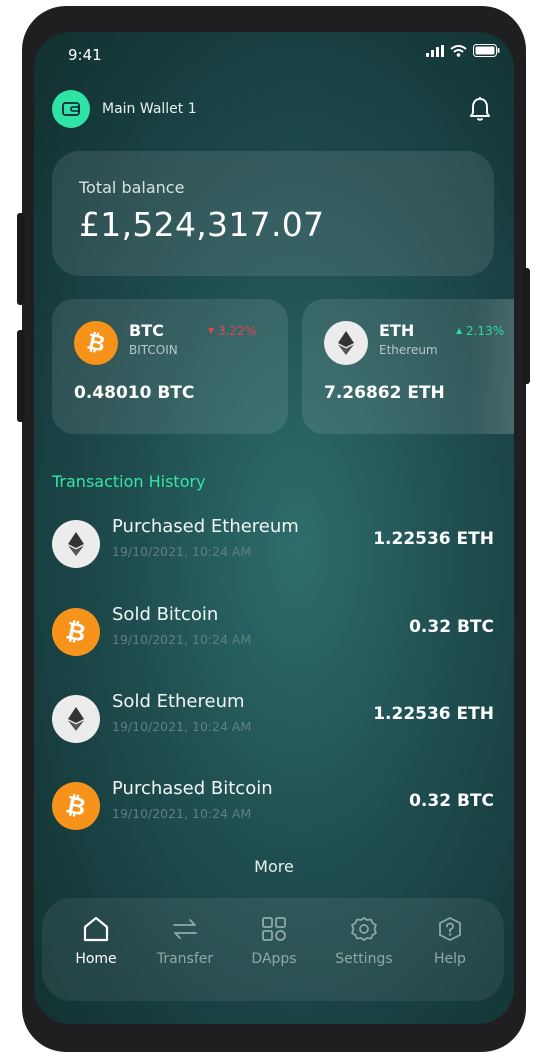 The width and height of the screenshot is (539, 1057). Describe the element at coordinates (134, 393) in the screenshot. I see `coin-amount: 0.48010 BTC` at that location.